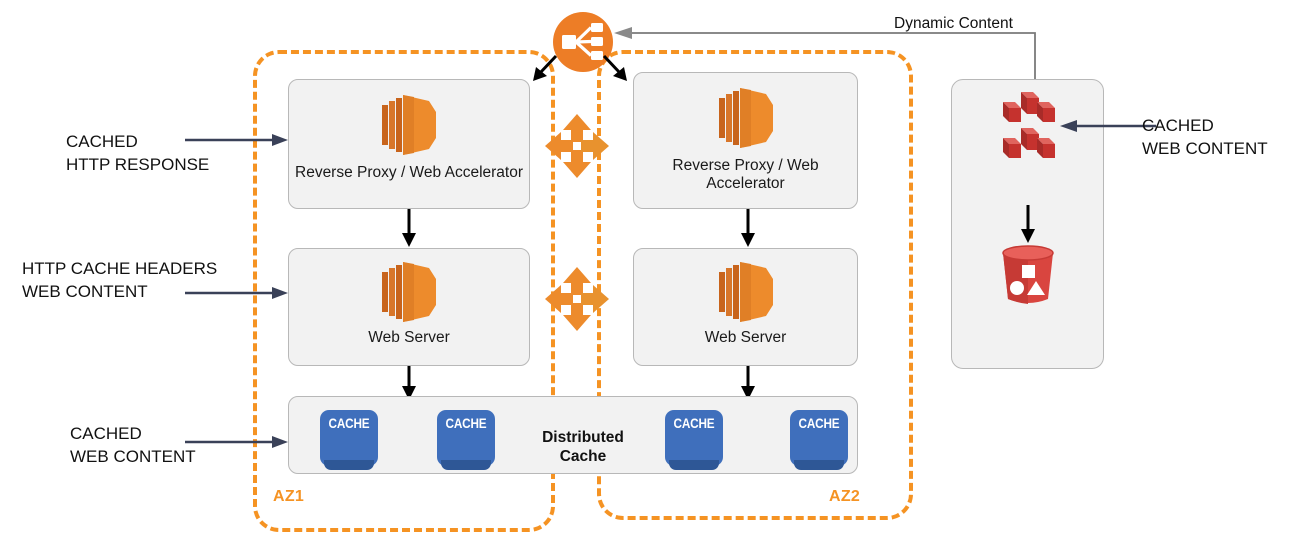 This screenshot has height=553, width=1295. I want to click on az2-cache-chip-1: CACHE, so click(694, 441).